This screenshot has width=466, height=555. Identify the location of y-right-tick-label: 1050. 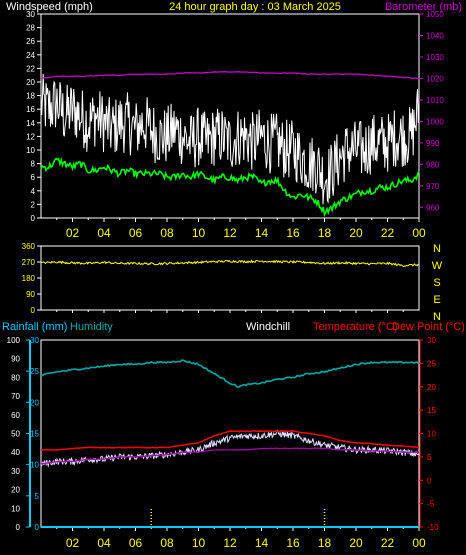
(435, 14).